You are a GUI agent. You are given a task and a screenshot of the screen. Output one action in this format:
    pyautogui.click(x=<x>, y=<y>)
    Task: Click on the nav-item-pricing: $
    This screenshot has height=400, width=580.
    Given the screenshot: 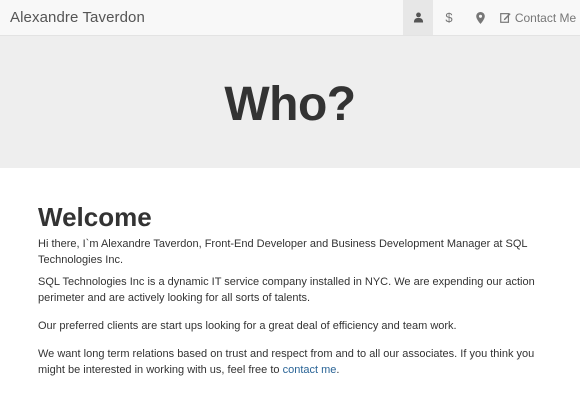 What is the action you would take?
    pyautogui.click(x=449, y=17)
    